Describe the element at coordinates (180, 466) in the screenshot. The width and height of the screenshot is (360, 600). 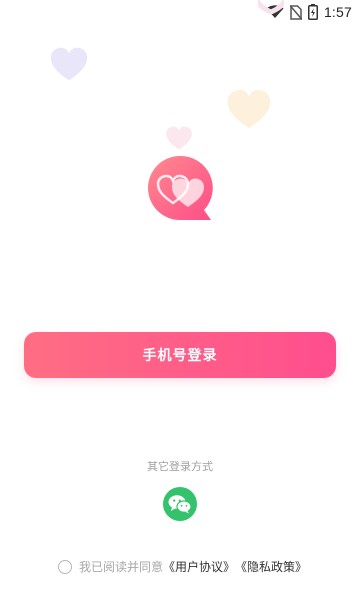
I see `other-login-label: 其它登录方式` at that location.